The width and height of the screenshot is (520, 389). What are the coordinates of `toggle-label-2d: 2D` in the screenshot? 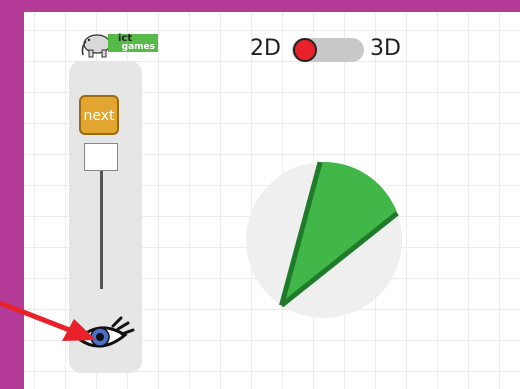 It's located at (265, 49).